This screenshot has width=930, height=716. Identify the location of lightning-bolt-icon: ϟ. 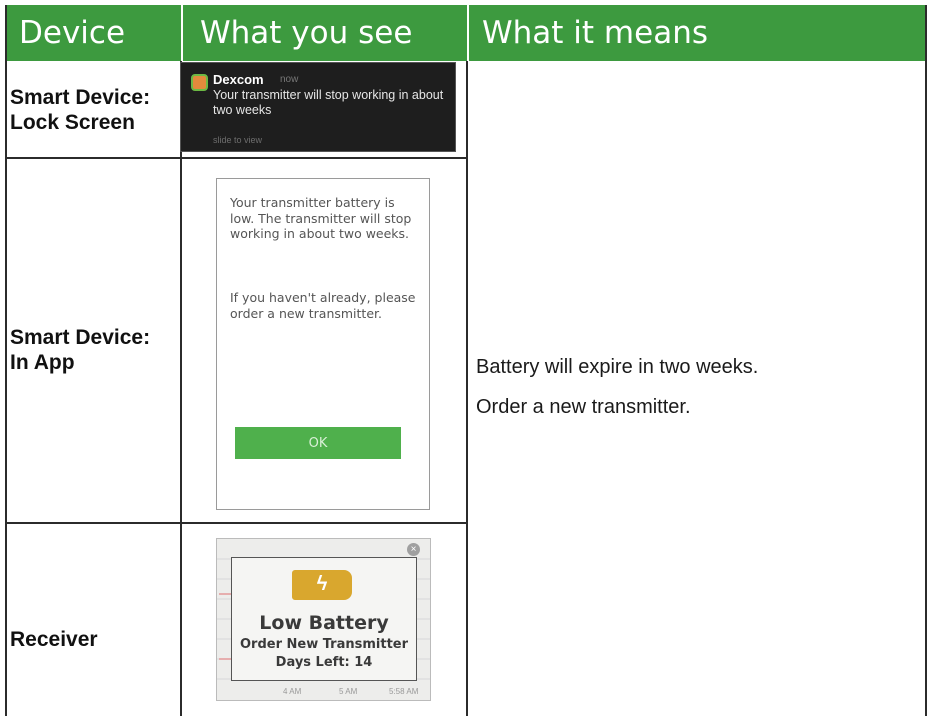
(322, 584).